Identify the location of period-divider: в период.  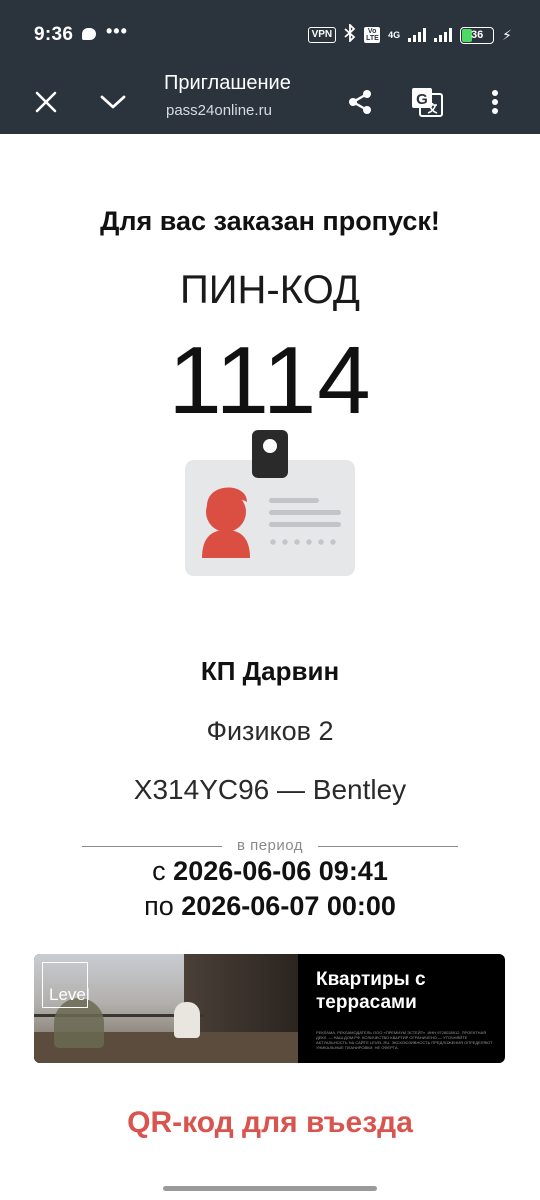
(270, 846).